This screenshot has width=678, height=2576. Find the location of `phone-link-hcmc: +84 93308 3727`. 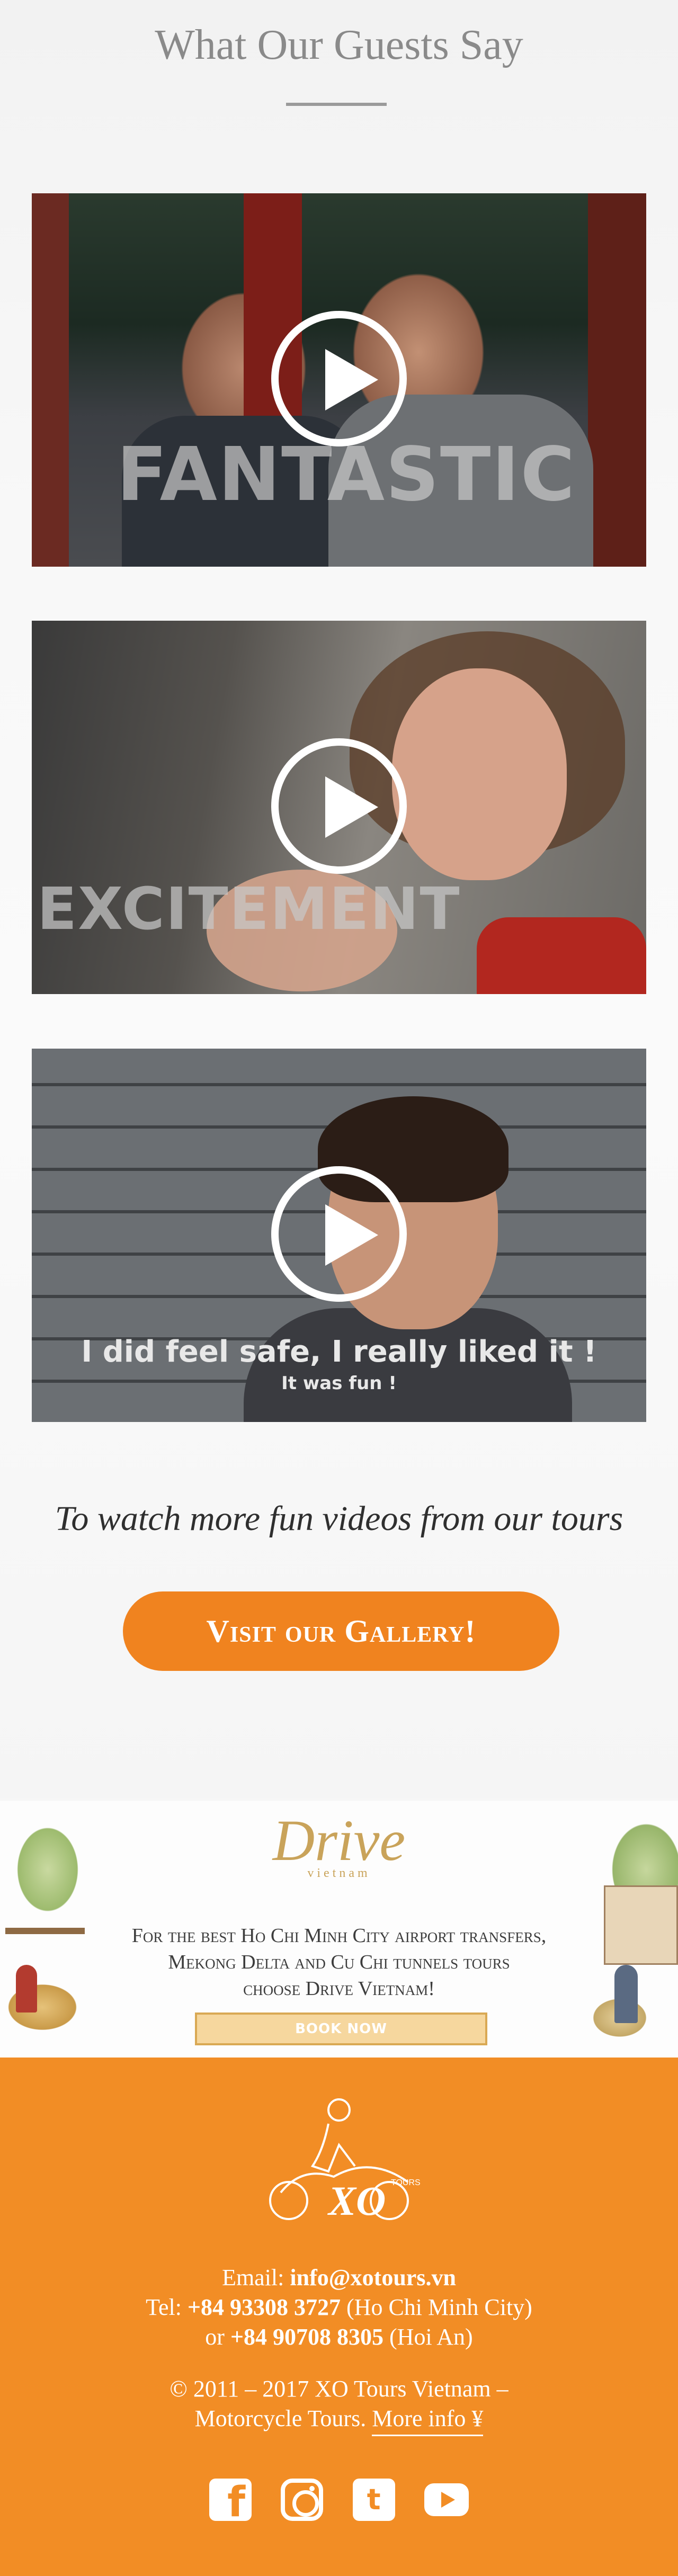

phone-link-hcmc: +84 93308 3727 is located at coordinates (264, 2307).